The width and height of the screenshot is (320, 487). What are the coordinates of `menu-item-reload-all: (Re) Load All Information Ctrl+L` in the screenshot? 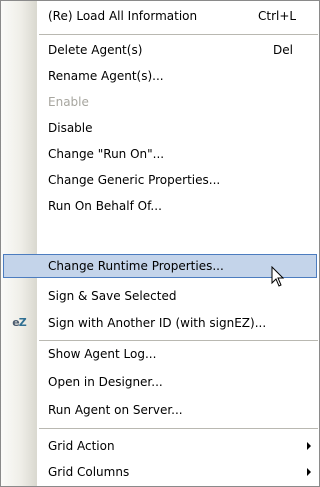 It's located at (160, 16).